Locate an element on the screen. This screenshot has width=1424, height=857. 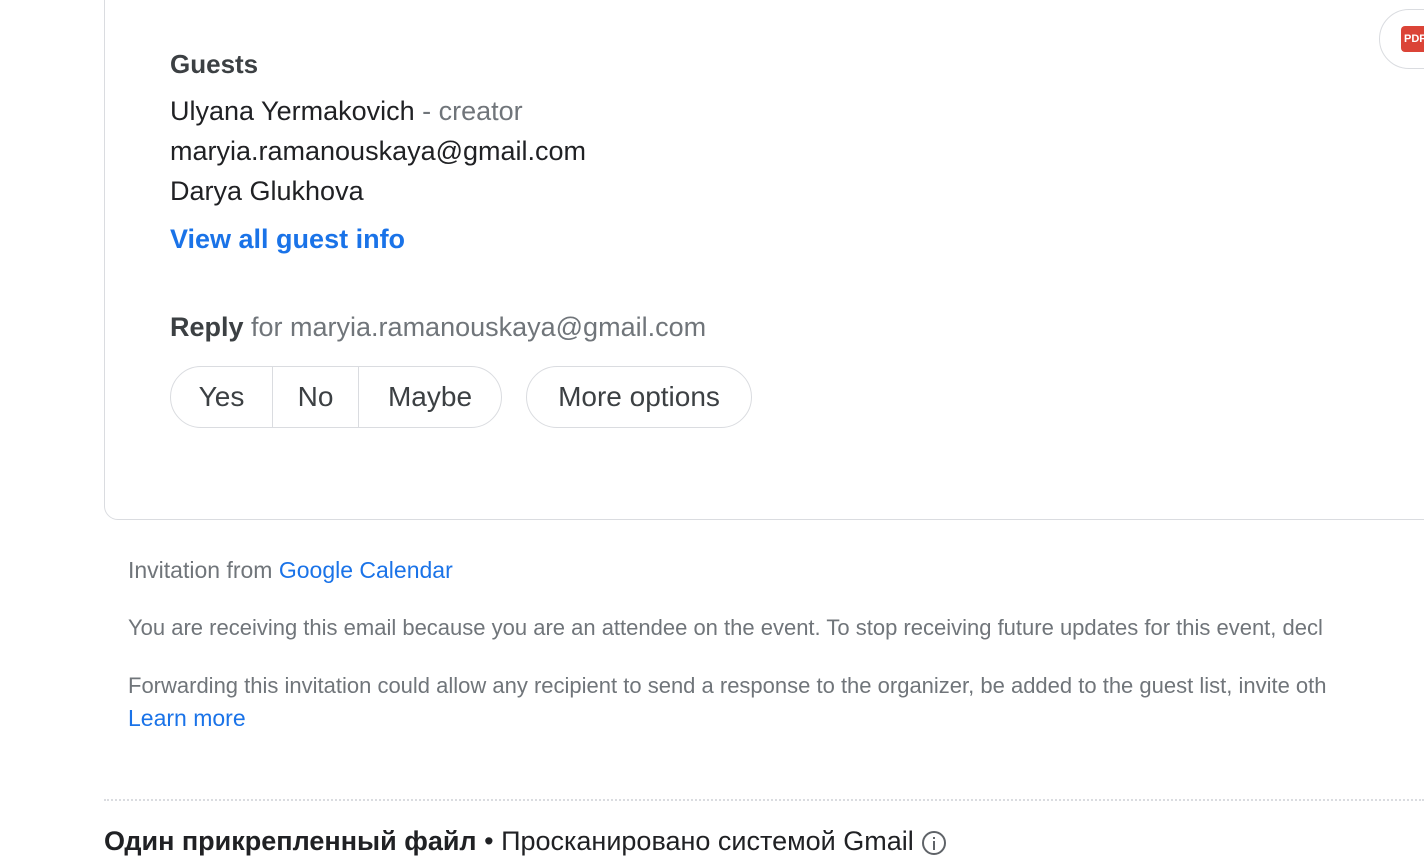
dotted-divider is located at coordinates (764, 800).